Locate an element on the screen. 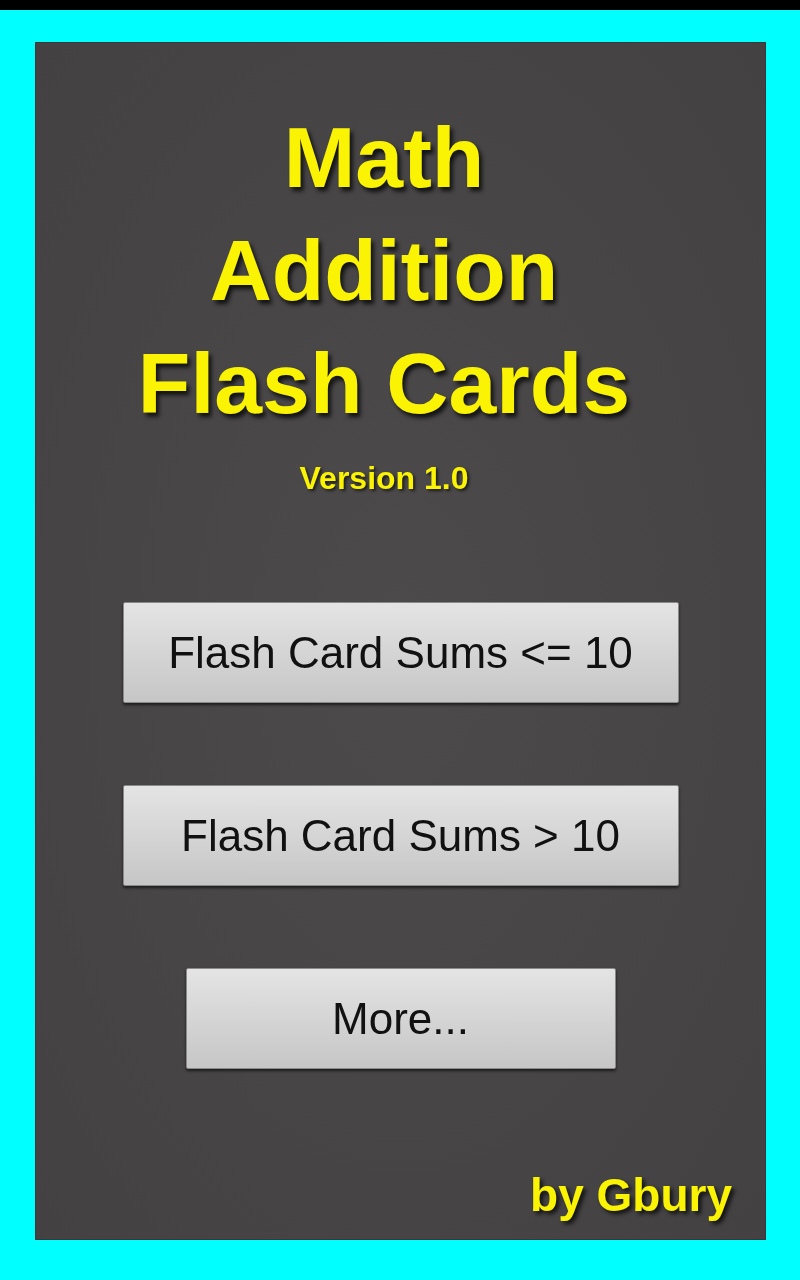  author-credit: by Gbury is located at coordinates (631, 1195).